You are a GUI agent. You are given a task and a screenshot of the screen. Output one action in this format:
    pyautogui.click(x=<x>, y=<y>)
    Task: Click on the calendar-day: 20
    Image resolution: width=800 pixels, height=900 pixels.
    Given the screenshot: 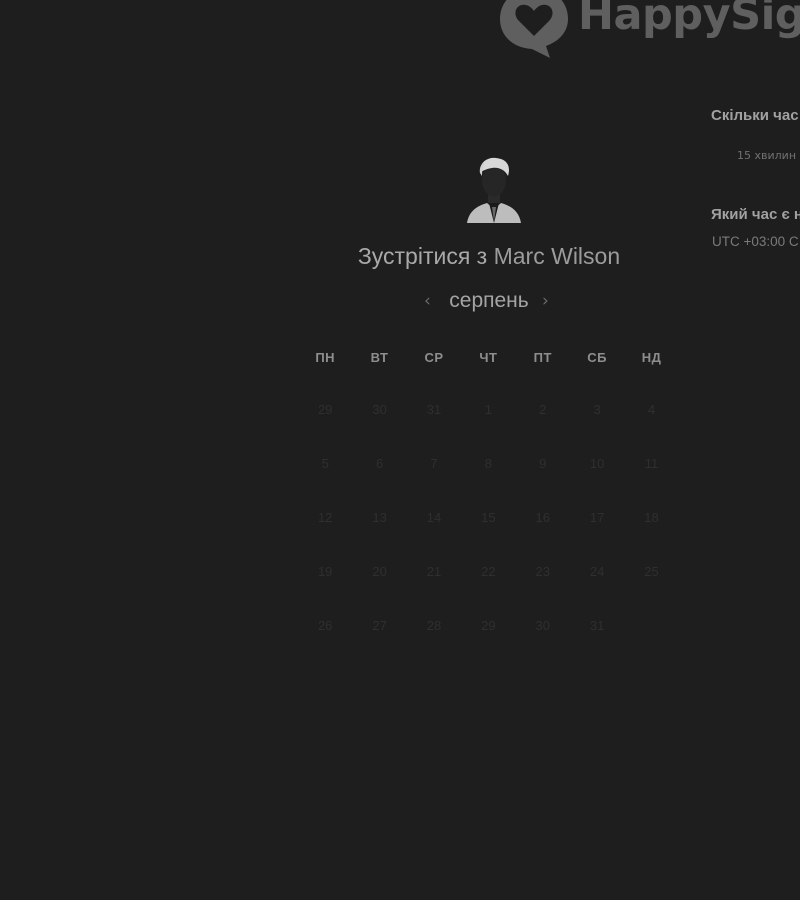 What is the action you would take?
    pyautogui.click(x=379, y=571)
    